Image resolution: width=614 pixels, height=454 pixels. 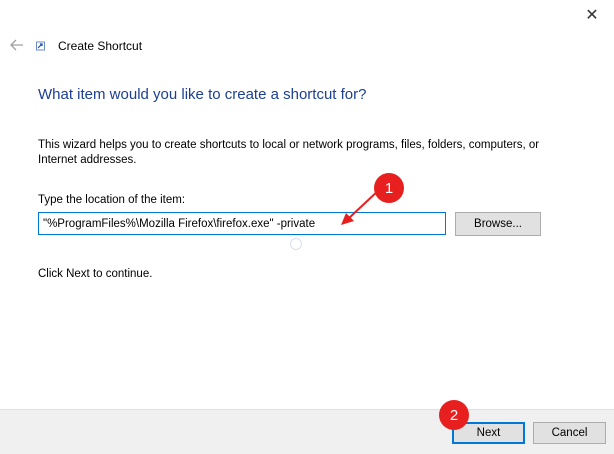 What do you see at coordinates (569, 433) in the screenshot?
I see `cancel-button: Cancel` at bounding box center [569, 433].